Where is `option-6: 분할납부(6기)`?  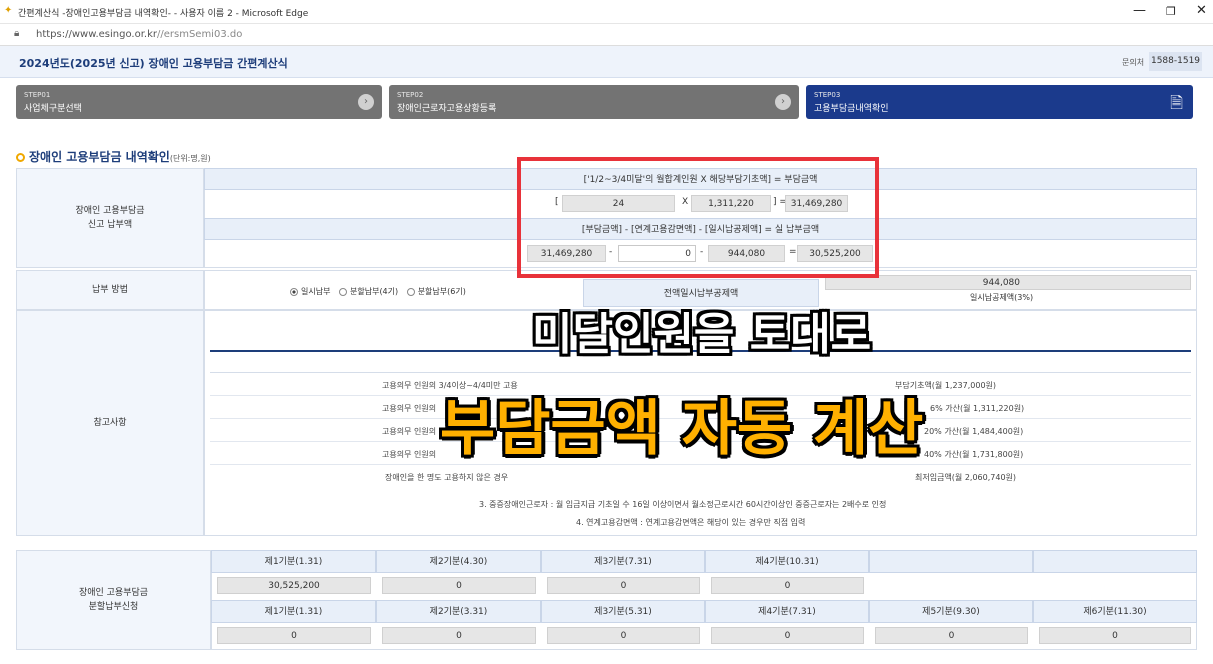
option-6: 분할납부(6기) is located at coordinates (436, 291).